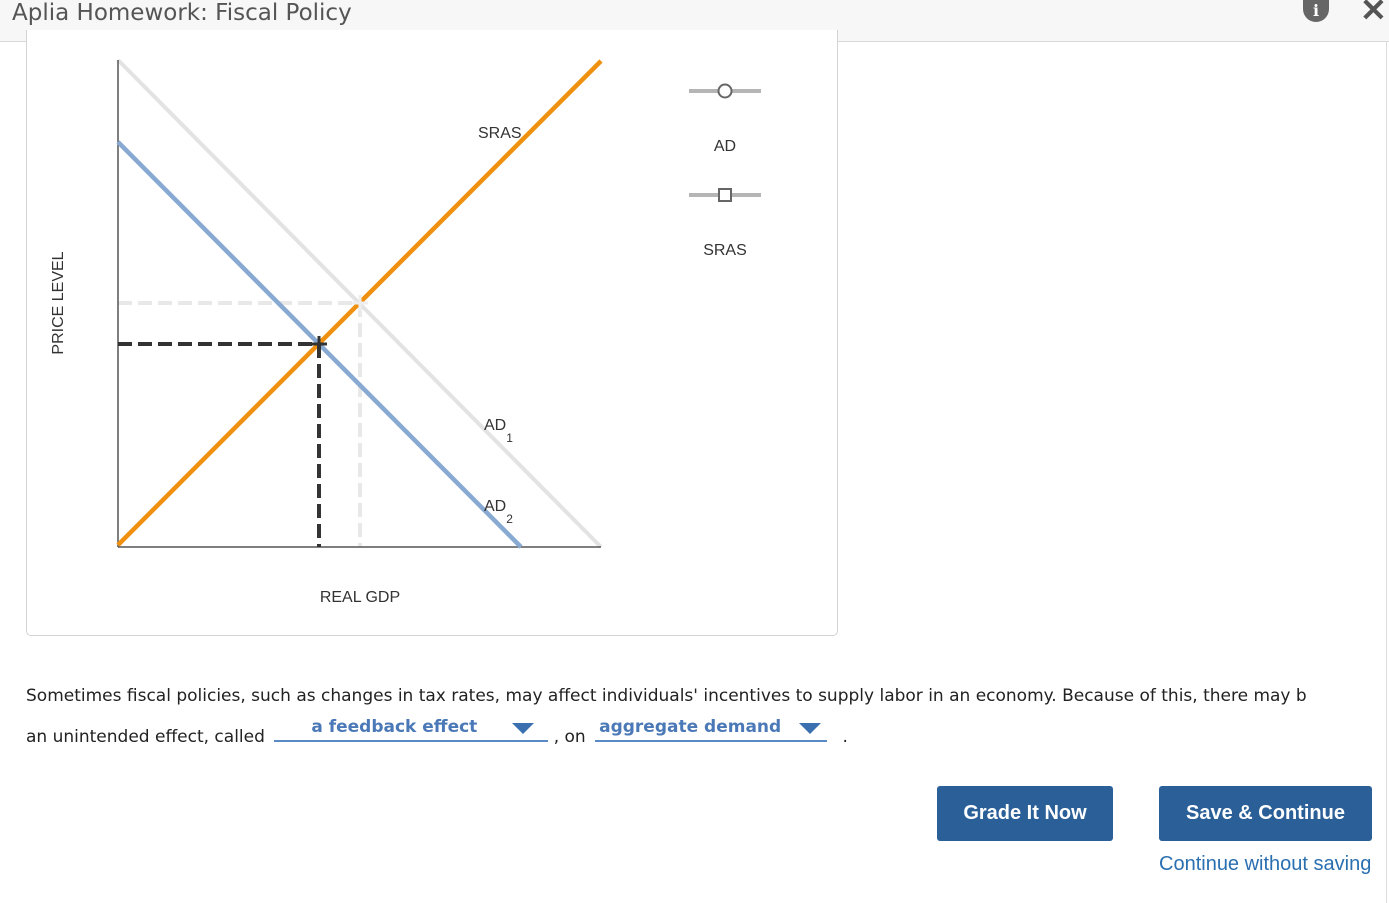 Image resolution: width=1389 pixels, height=903 pixels. Describe the element at coordinates (1386, 472) in the screenshot. I see `panel-divider` at that location.